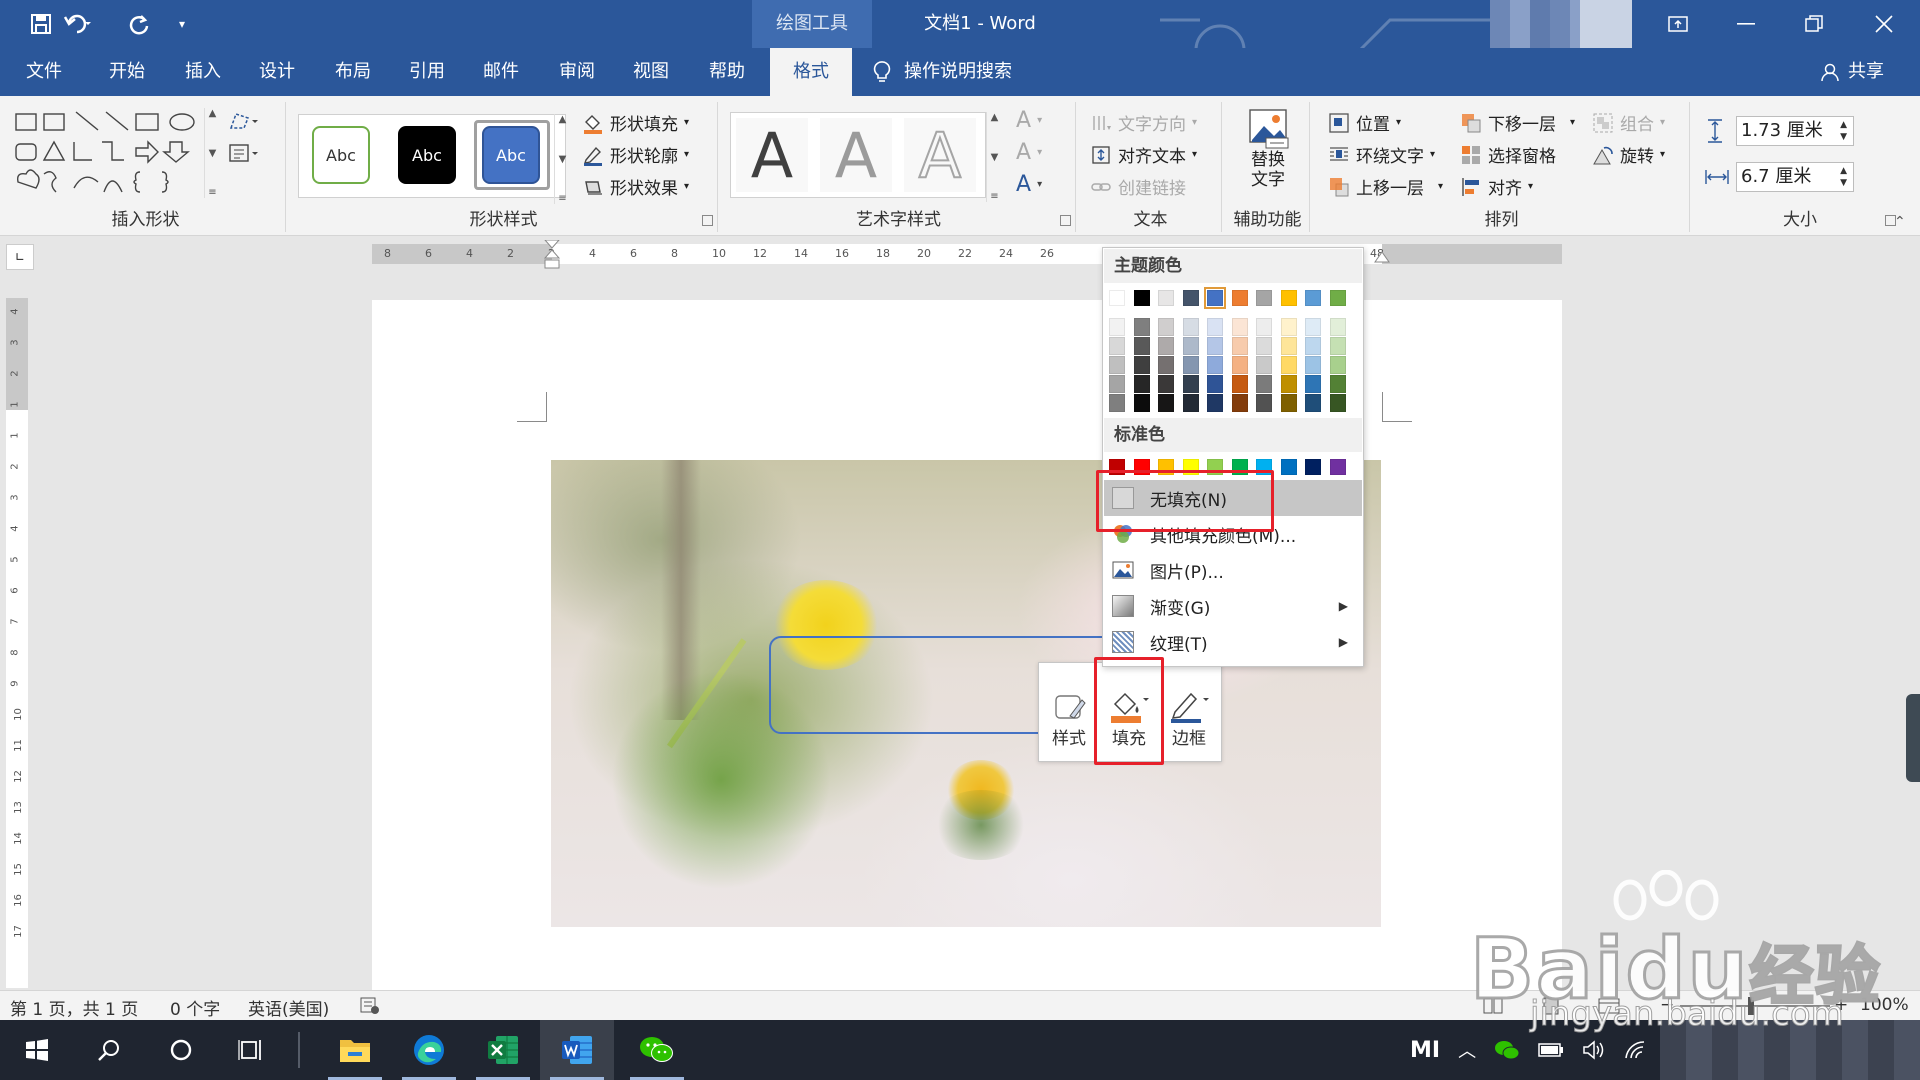 The height and width of the screenshot is (1080, 1920). I want to click on indent-marker-icon, so click(552, 255).